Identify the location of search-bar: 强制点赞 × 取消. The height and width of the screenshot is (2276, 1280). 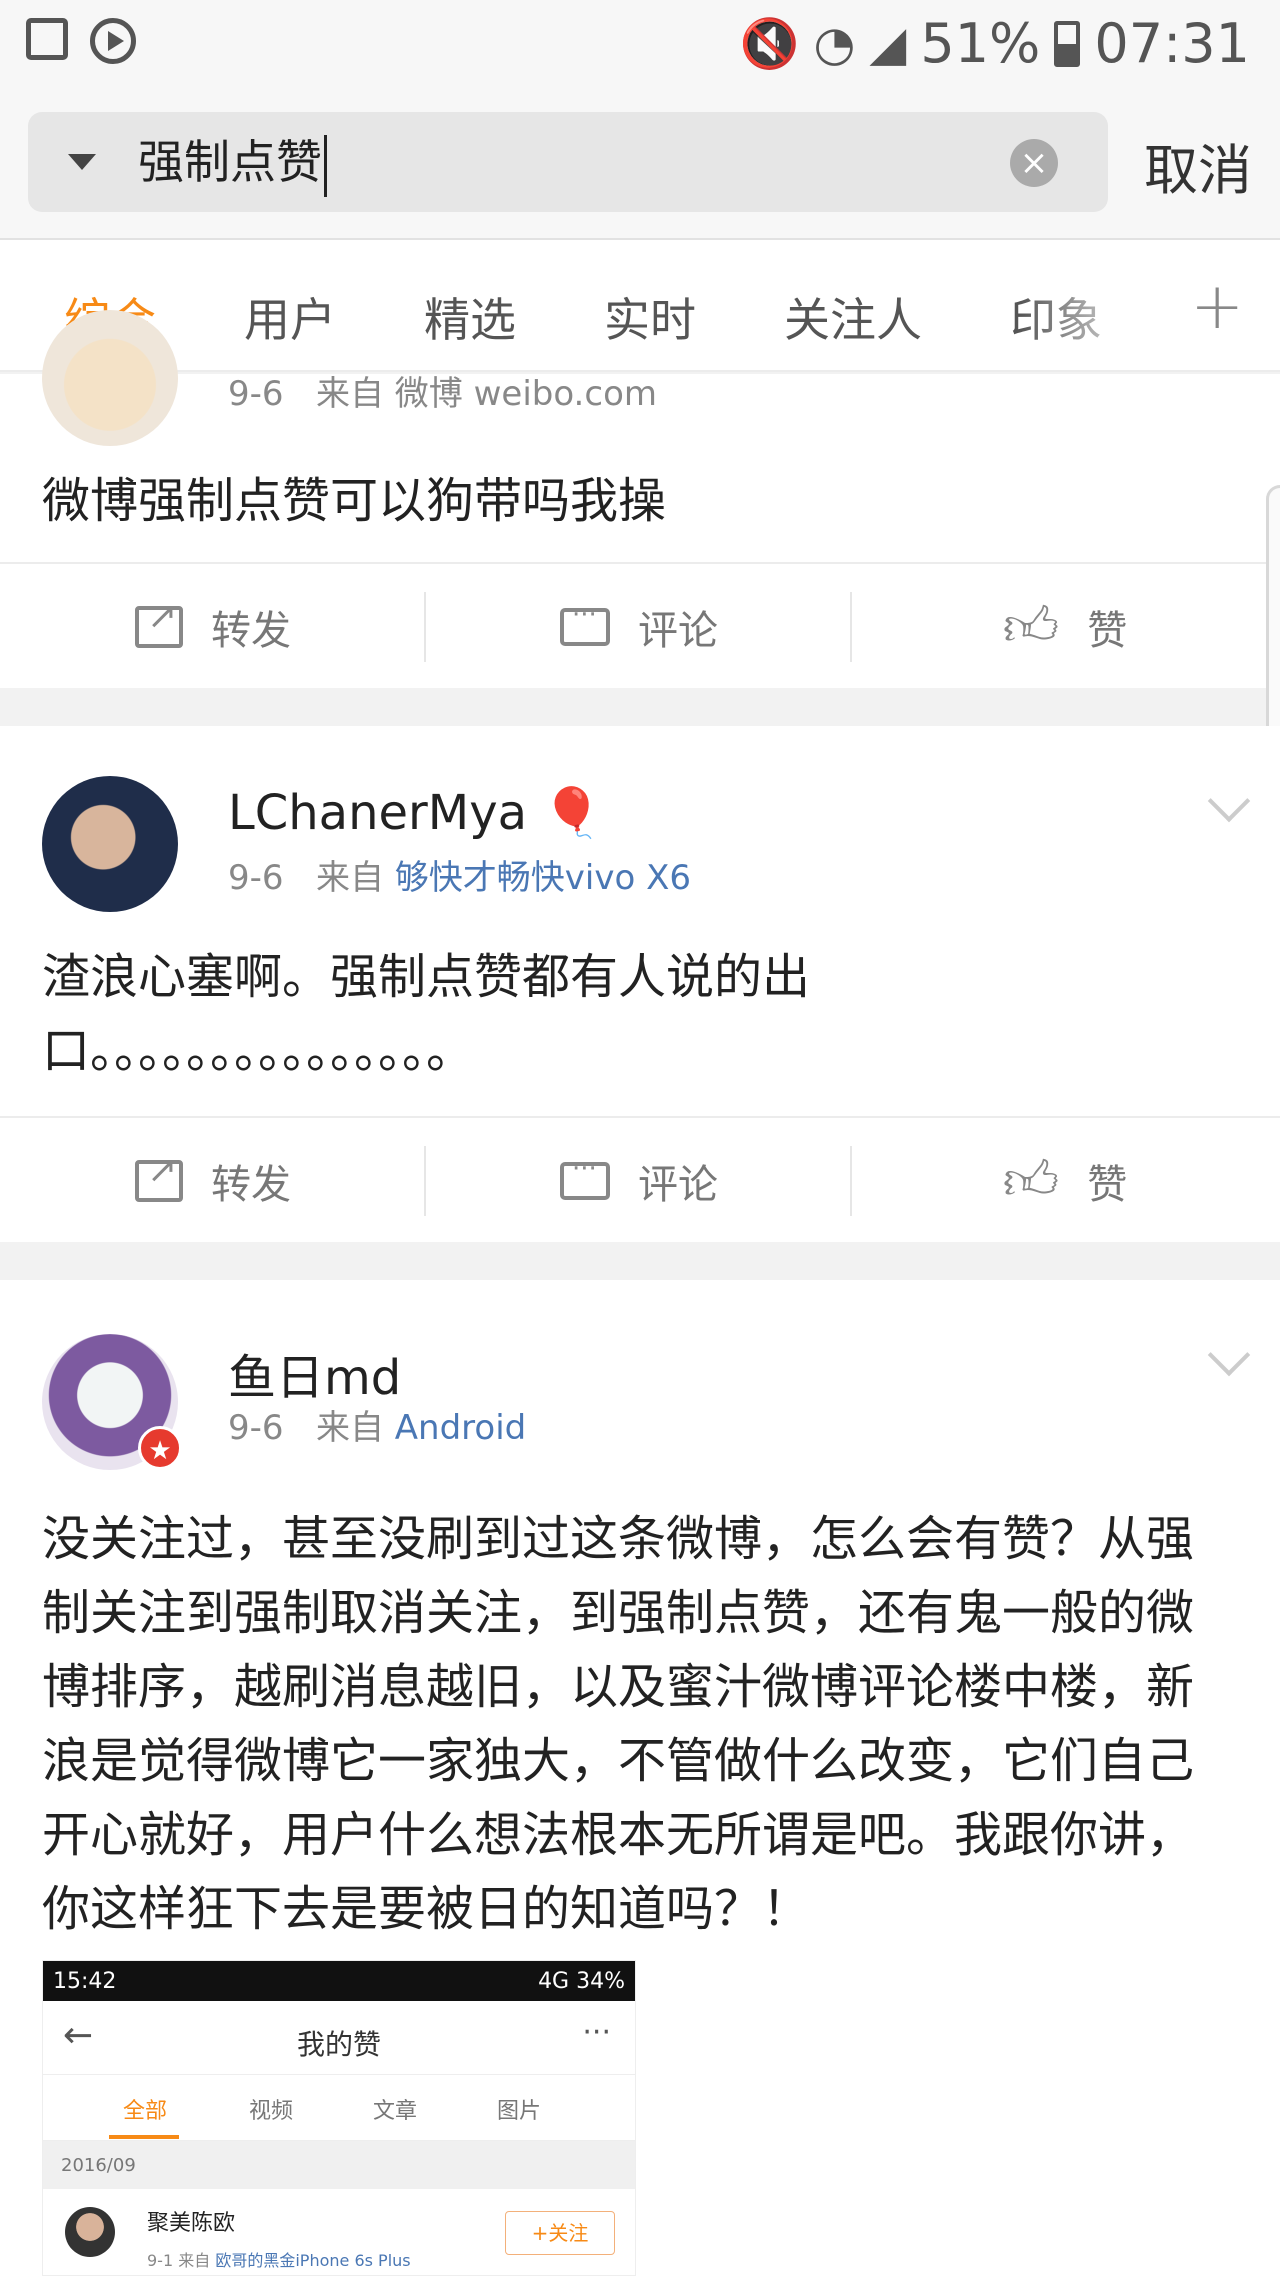
(640, 165).